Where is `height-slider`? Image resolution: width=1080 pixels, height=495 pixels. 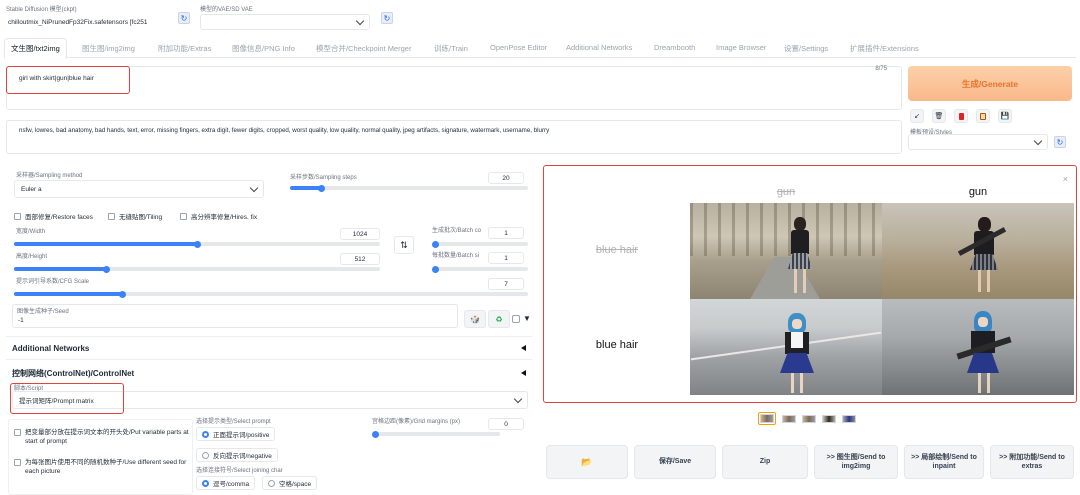 height-slider is located at coordinates (197, 269).